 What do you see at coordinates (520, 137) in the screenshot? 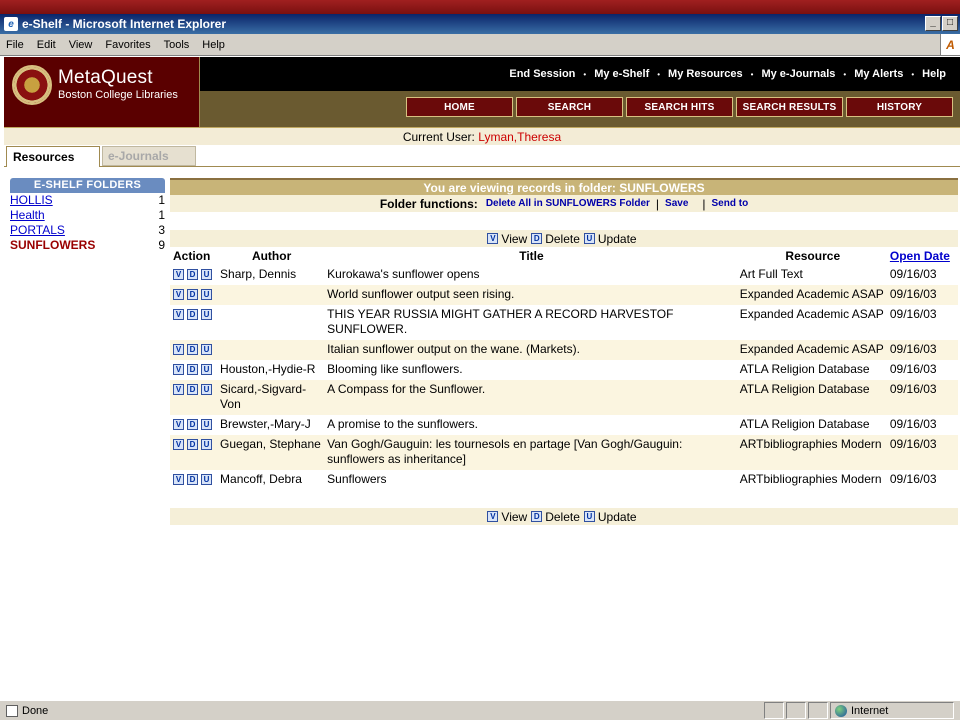
I see `current-user-name: Lyman,Theresa` at bounding box center [520, 137].